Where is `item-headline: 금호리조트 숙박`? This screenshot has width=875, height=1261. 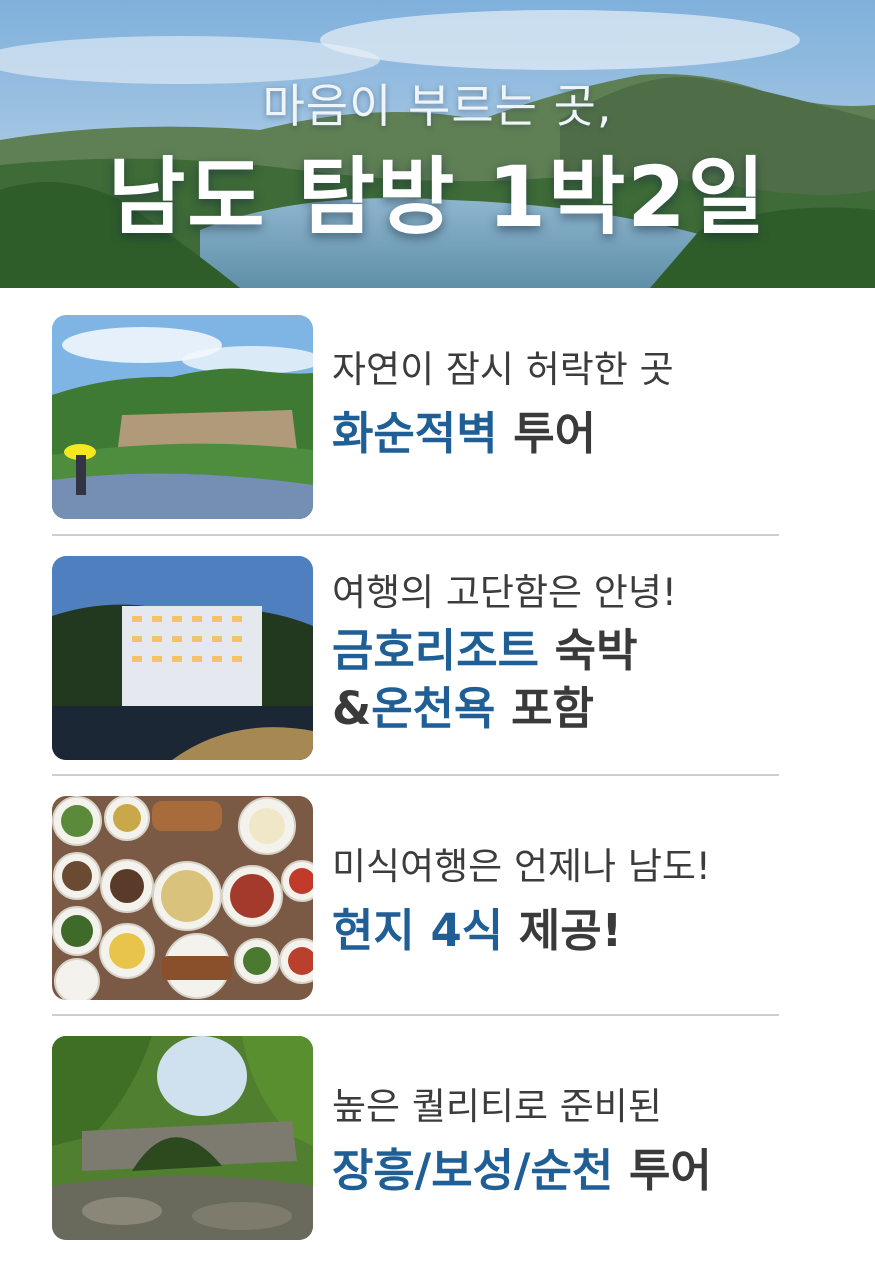 item-headline: 금호리조트 숙박 is located at coordinates (562, 651).